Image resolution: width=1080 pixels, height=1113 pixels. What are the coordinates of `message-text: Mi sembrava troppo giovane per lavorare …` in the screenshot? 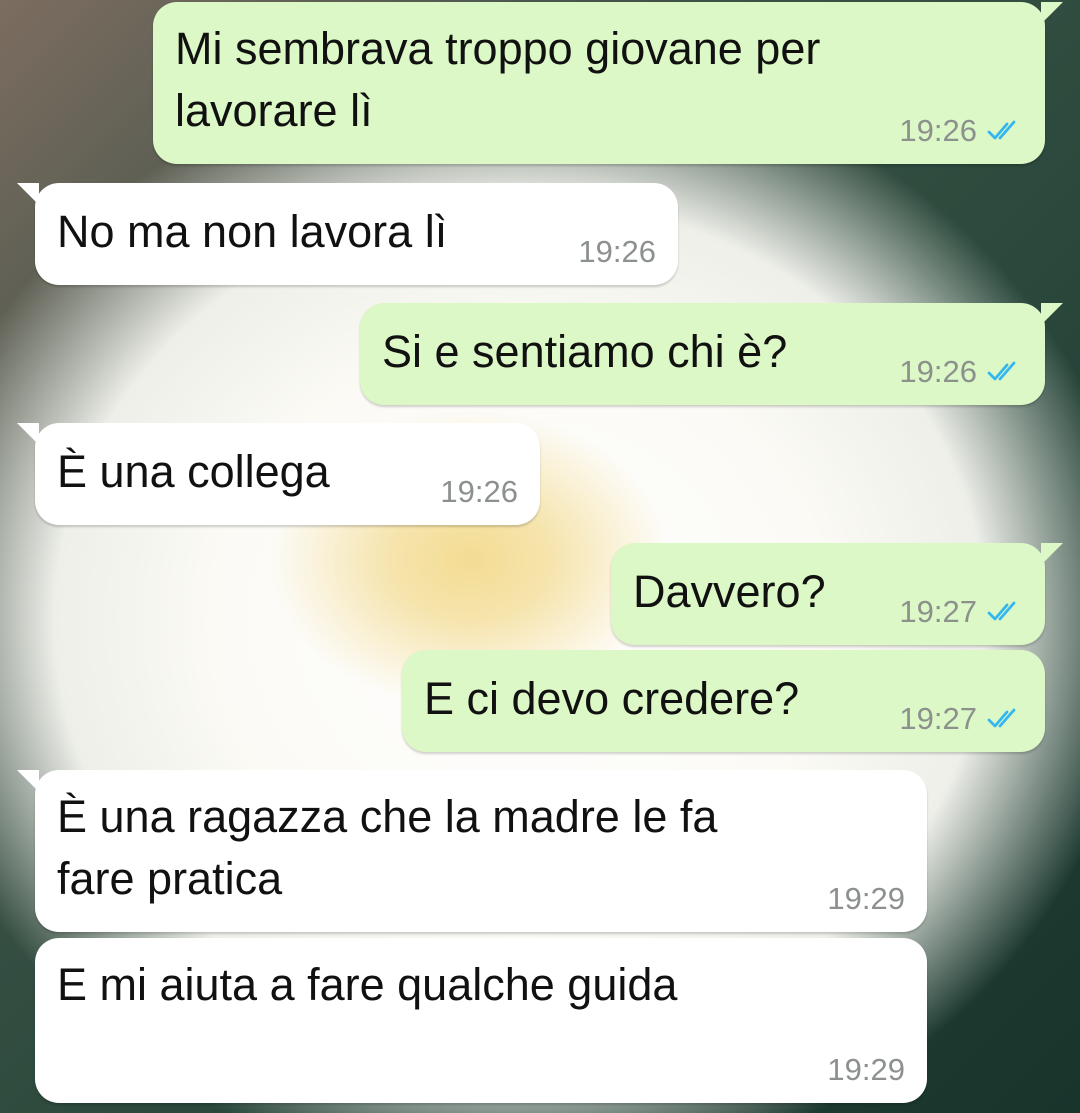 It's located at (498, 79).